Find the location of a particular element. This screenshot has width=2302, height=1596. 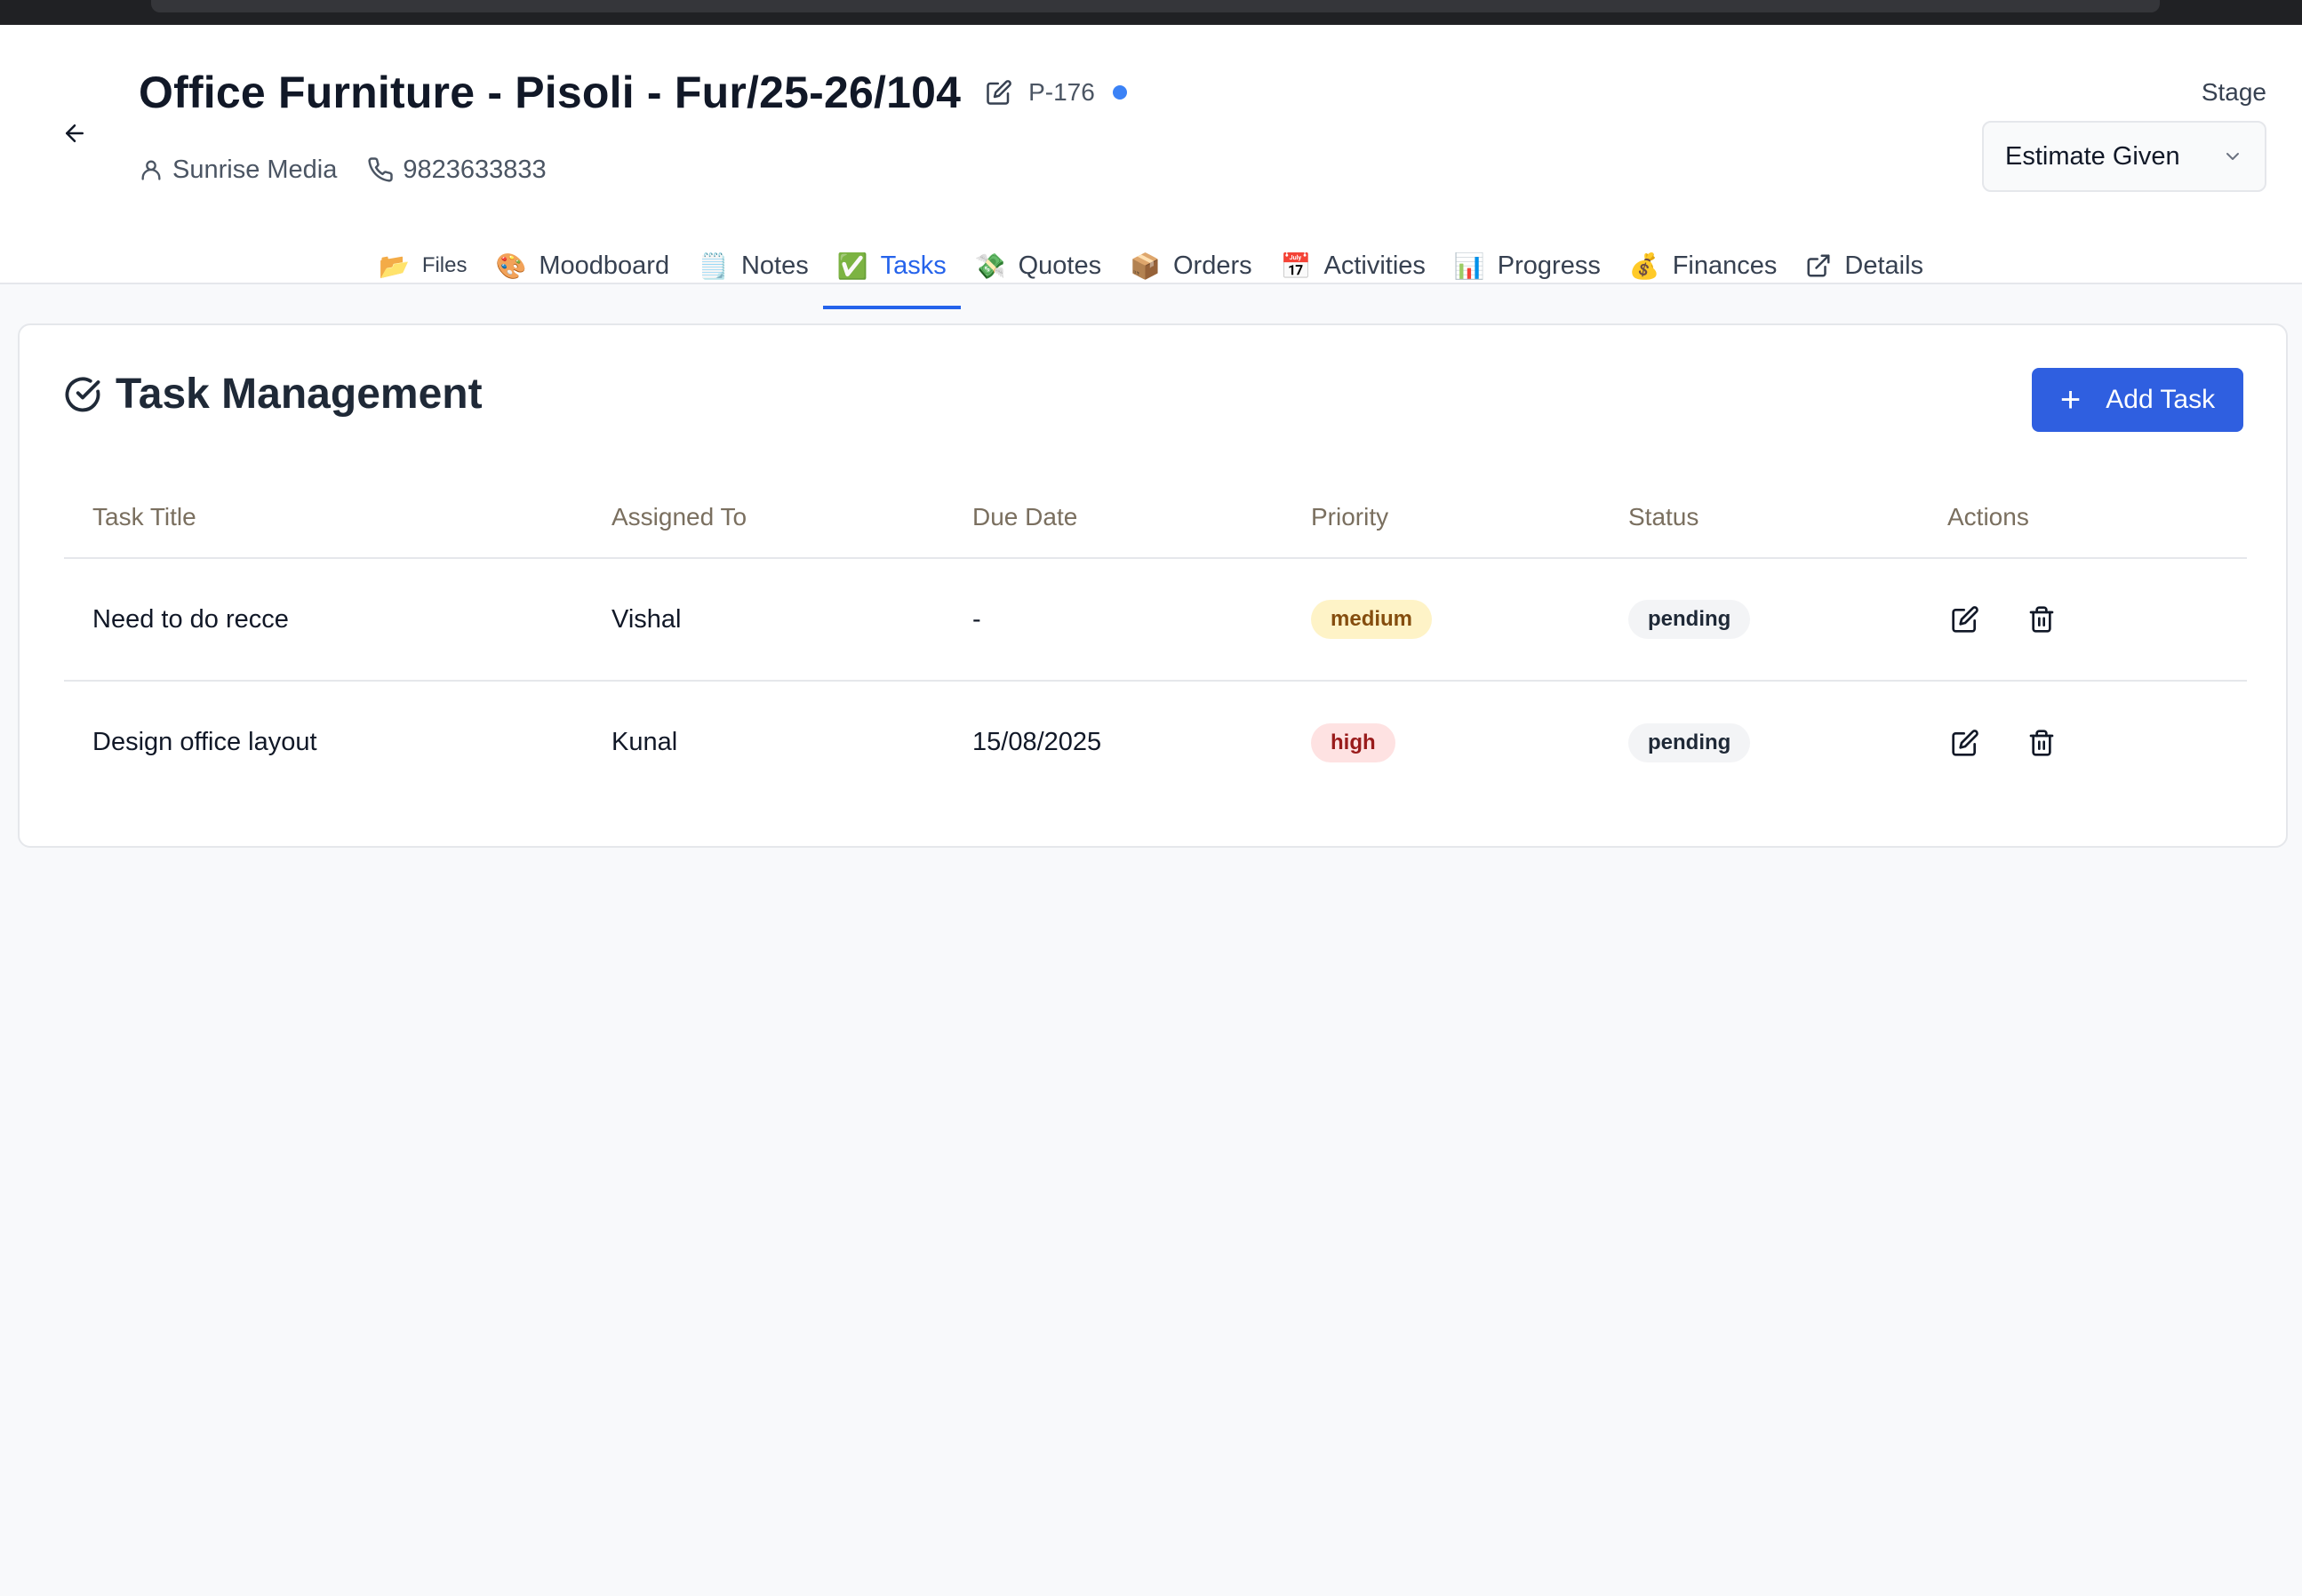

column-header-actions: Actions is located at coordinates (2083, 517).